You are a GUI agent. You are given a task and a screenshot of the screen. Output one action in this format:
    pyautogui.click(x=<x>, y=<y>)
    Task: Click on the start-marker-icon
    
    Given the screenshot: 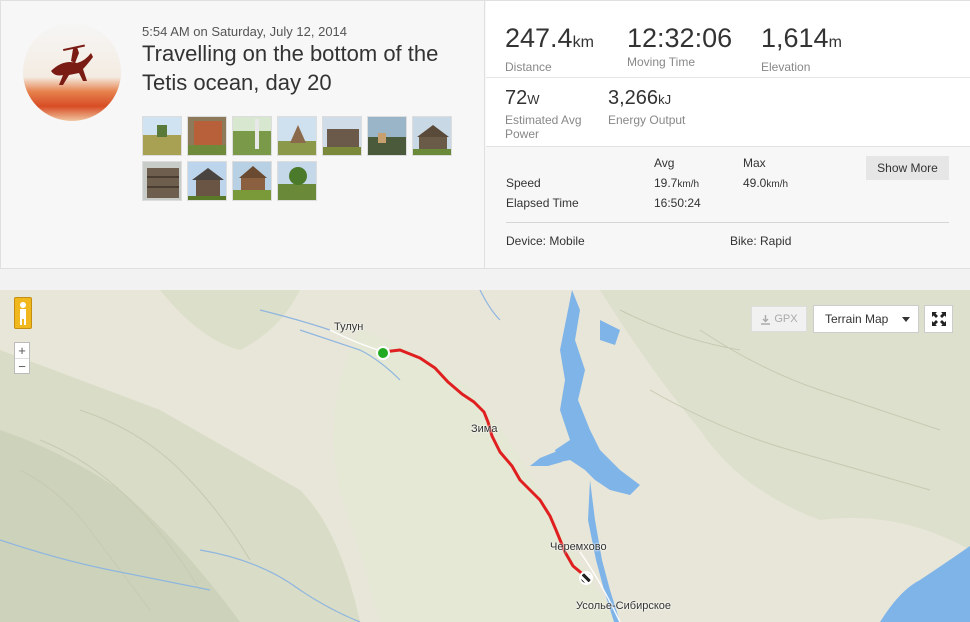 What is the action you would take?
    pyautogui.click(x=383, y=353)
    